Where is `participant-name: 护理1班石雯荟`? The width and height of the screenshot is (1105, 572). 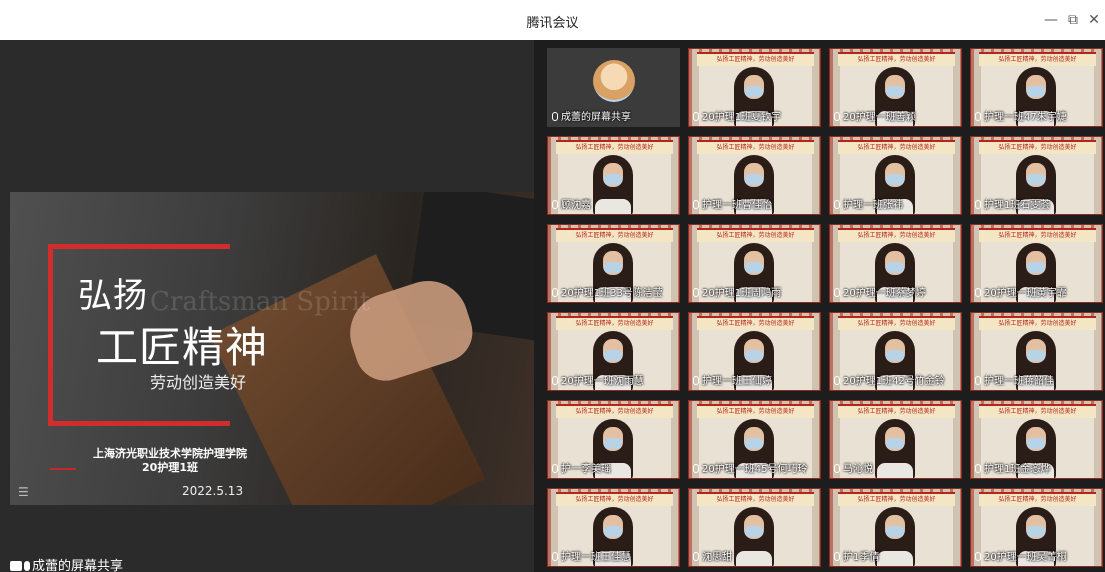
participant-name: 护理1班石雯荟 is located at coordinates (1012, 203).